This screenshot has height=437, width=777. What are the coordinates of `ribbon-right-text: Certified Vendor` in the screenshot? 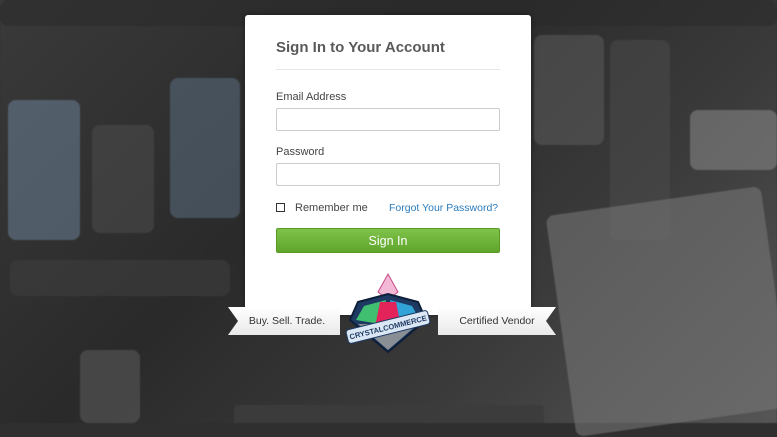 It's located at (497, 321).